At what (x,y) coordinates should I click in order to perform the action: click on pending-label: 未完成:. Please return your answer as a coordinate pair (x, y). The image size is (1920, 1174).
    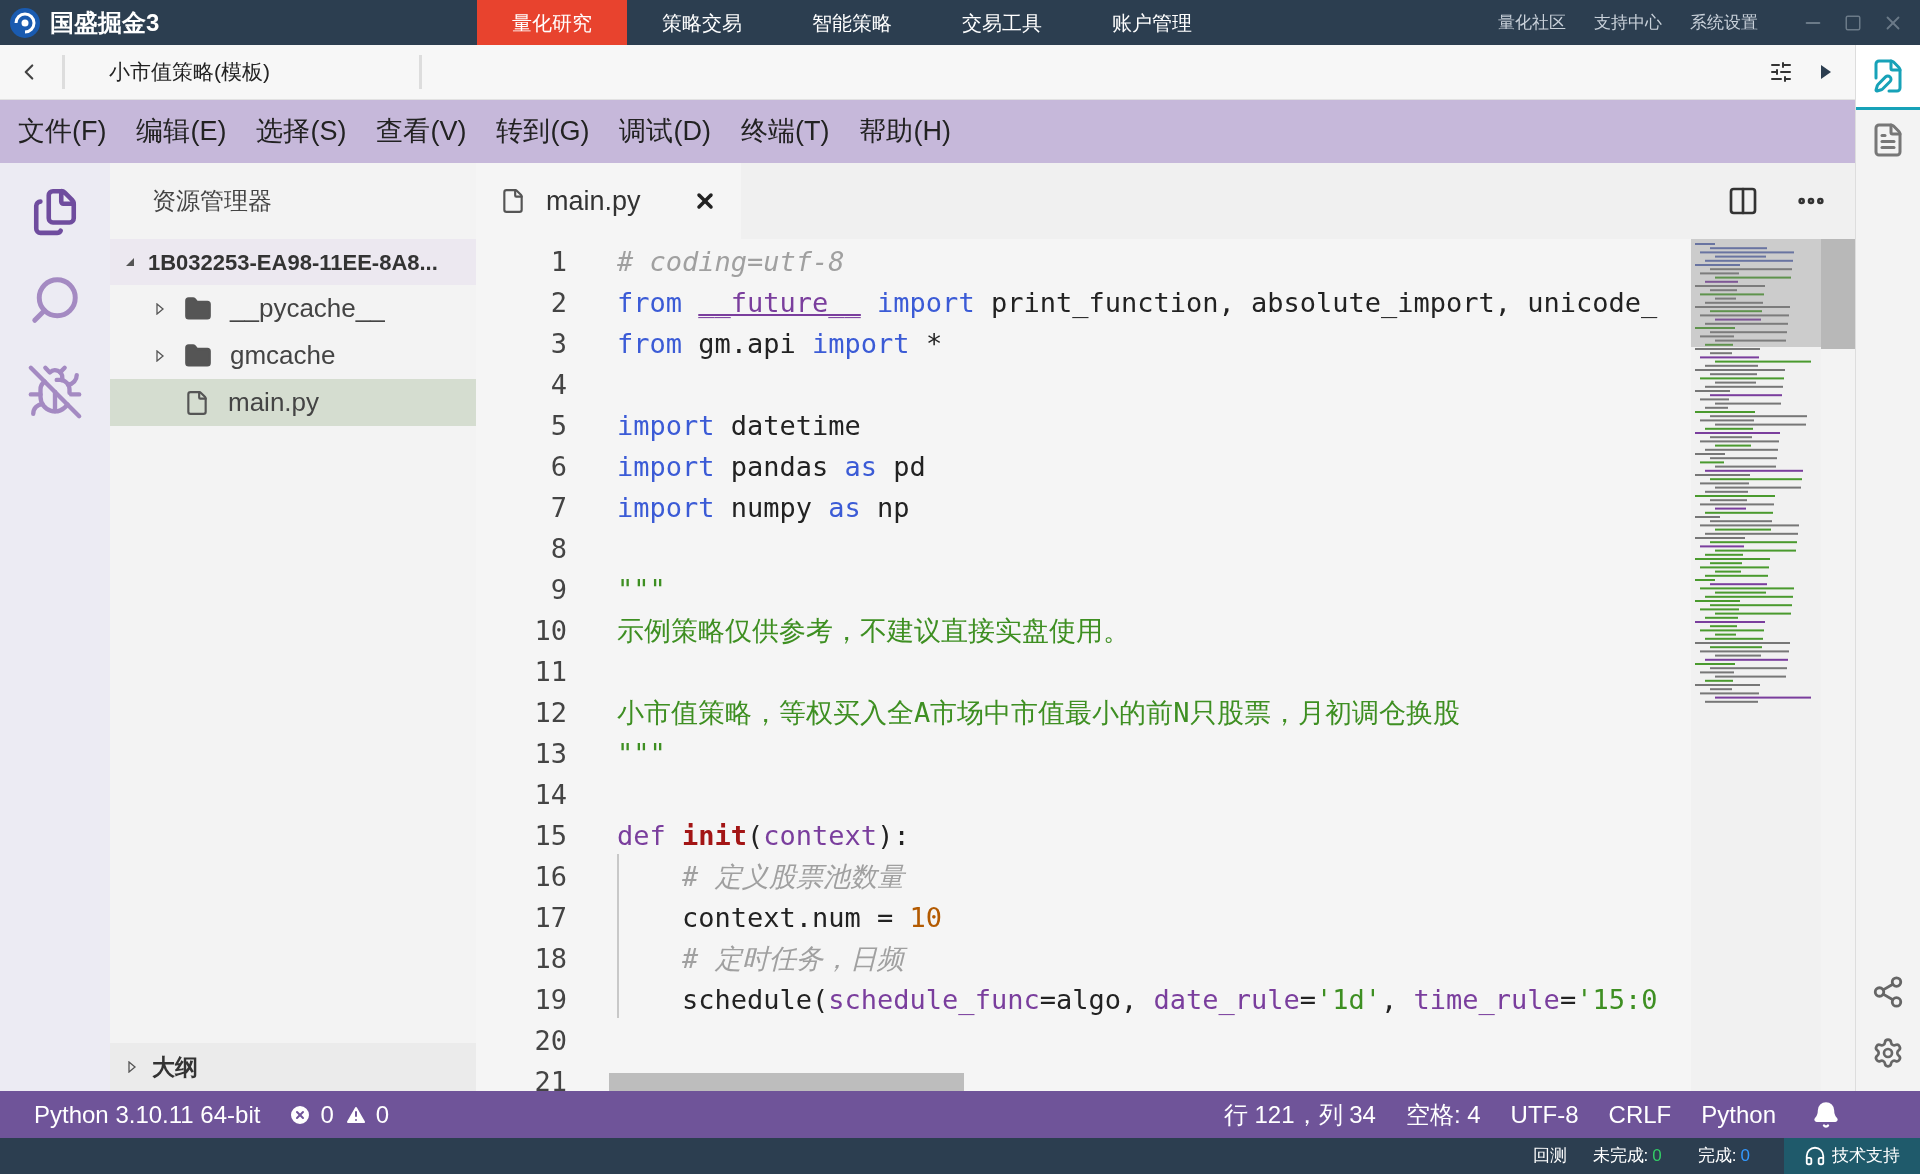
    Looking at the image, I should click on (1620, 1156).